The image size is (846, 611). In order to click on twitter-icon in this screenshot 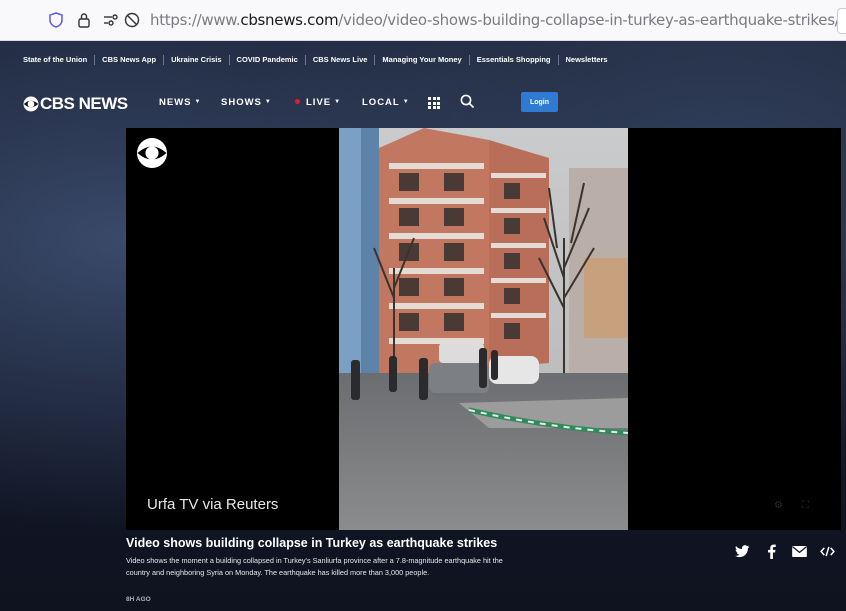, I will do `click(742, 551)`.